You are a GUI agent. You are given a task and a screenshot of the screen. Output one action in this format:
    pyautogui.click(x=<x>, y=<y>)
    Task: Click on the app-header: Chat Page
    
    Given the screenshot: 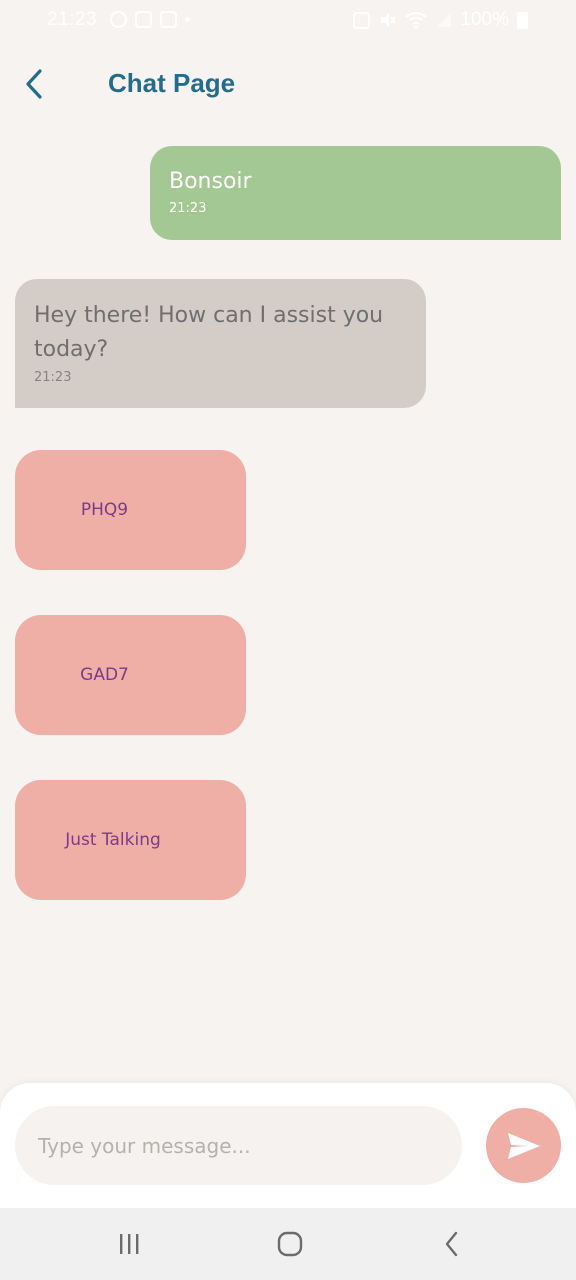 What is the action you would take?
    pyautogui.click(x=288, y=85)
    